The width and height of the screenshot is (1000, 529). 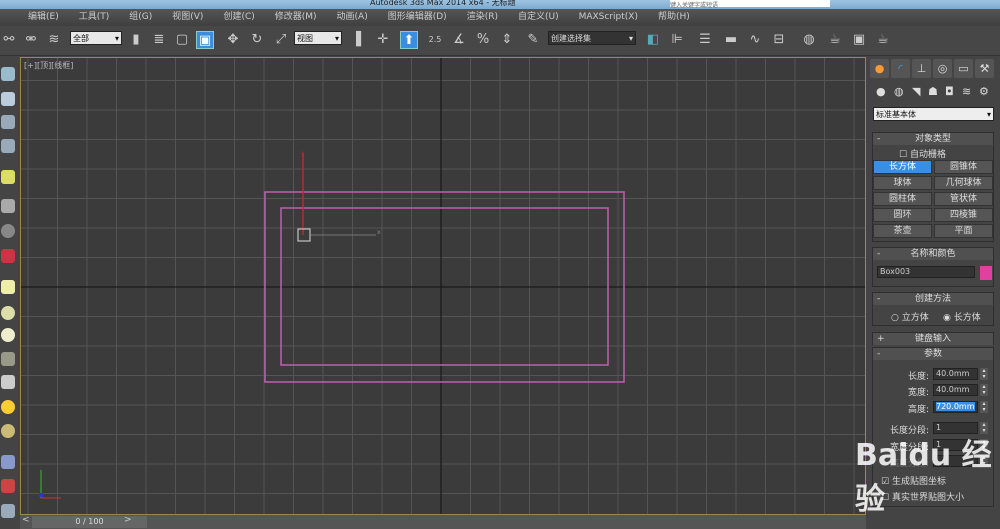 I want to click on menu-edit: 编辑(E), so click(x=43, y=17).